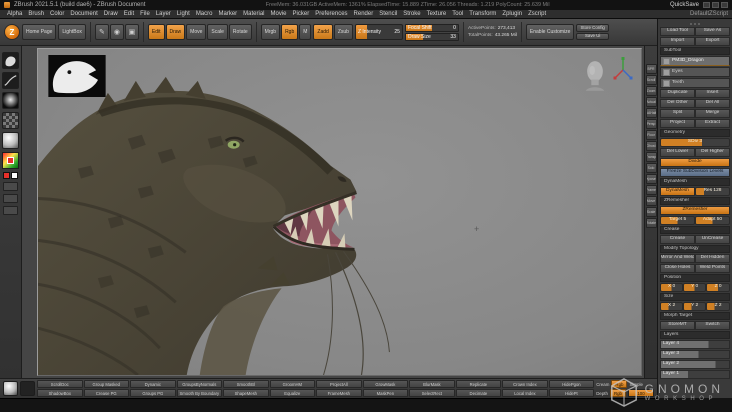  I want to click on tool-panel-cell: Del Hidden, so click(712, 258).